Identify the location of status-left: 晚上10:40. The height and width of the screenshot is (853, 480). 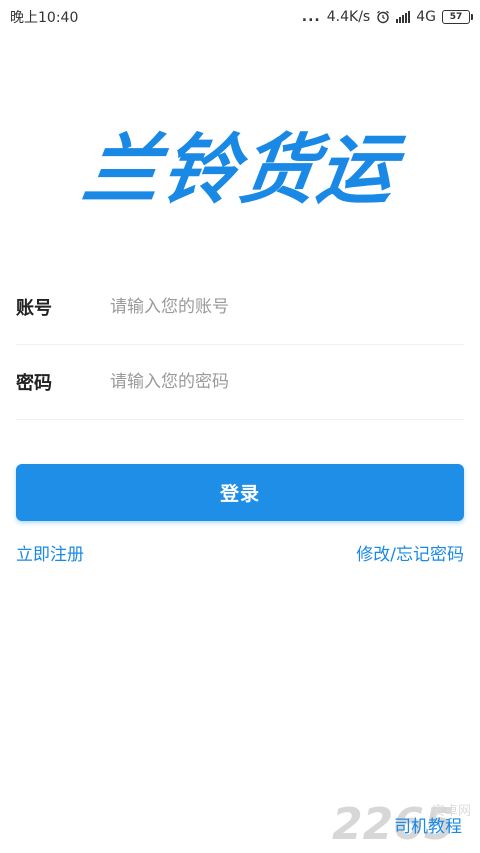
(44, 17).